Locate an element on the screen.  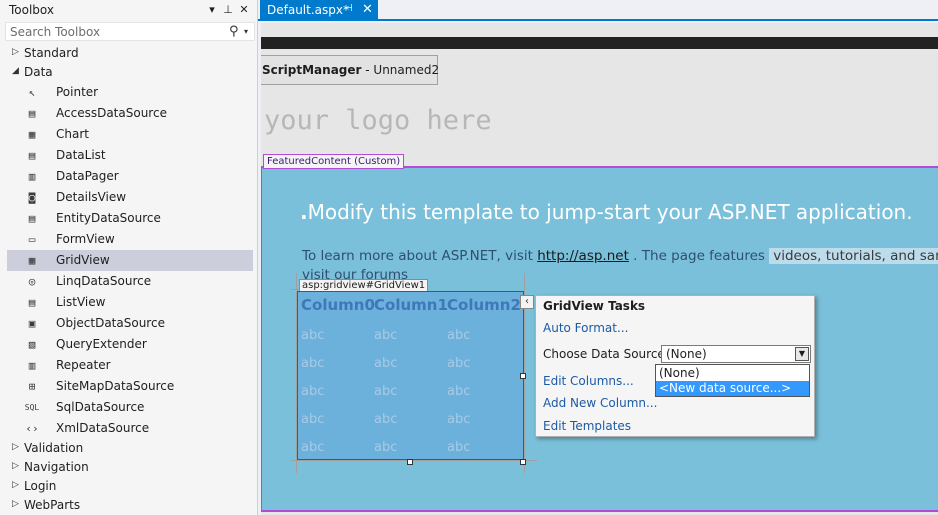
toolbox-item-sqldatasource: SQL SqlDataSource is located at coordinates (130, 407).